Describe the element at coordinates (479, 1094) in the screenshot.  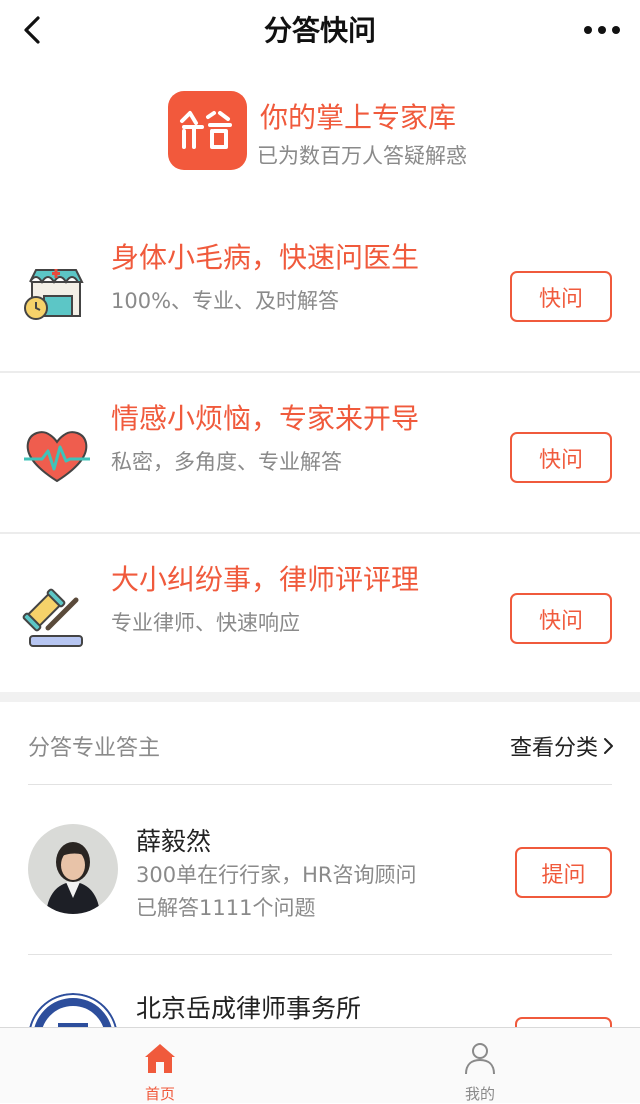
I see `tab-label: 我的` at that location.